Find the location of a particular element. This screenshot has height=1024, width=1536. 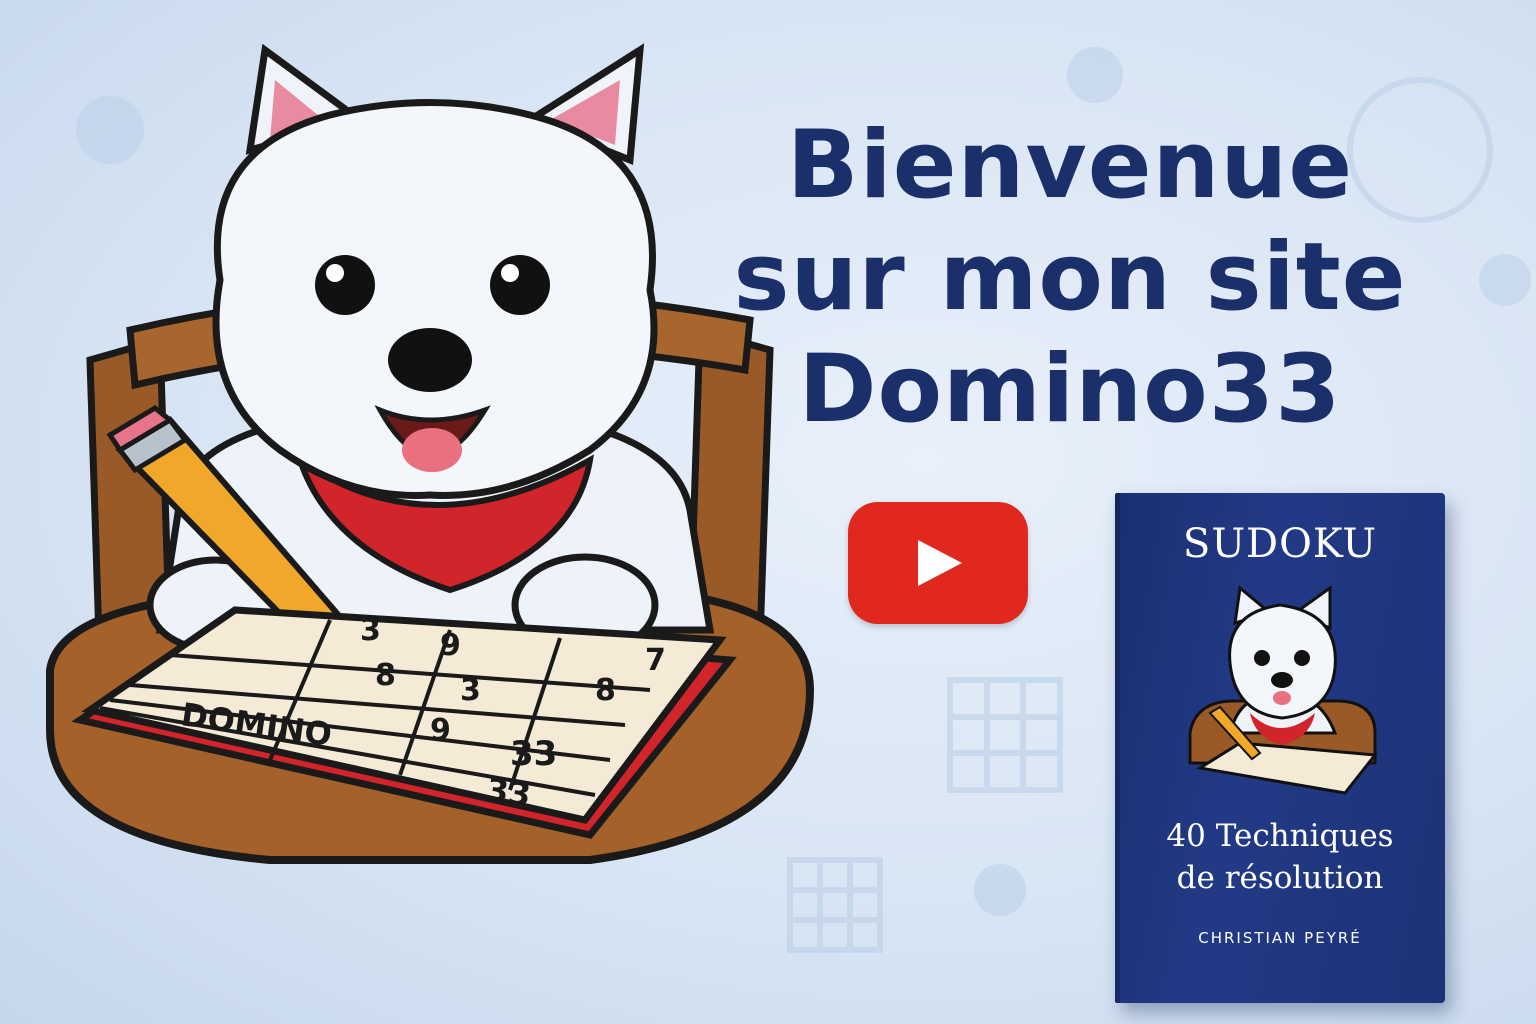

headline-line-2: sur mon site is located at coordinates (1070, 277).